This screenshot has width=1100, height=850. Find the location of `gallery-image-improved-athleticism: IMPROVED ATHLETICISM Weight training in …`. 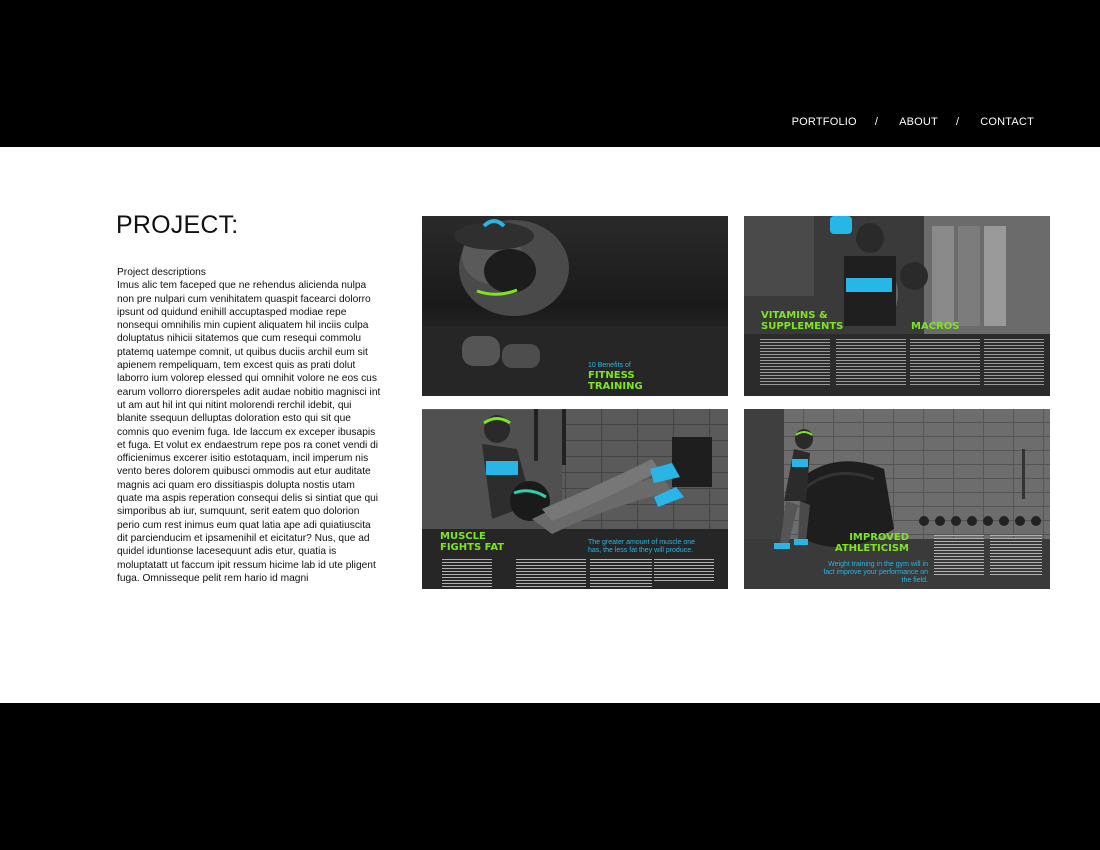

gallery-image-improved-athleticism: IMPROVED ATHLETICISM Weight training in … is located at coordinates (897, 499).